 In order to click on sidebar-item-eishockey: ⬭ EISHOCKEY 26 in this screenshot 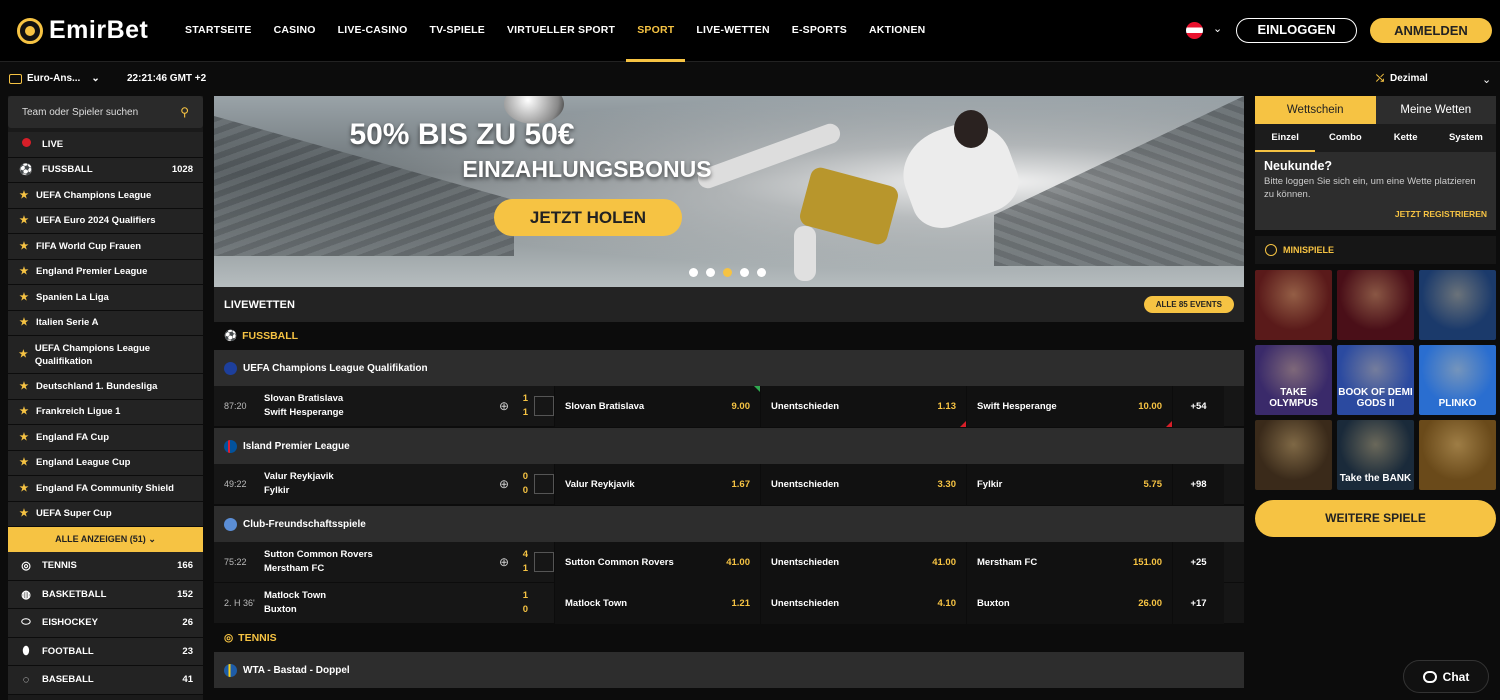, I will do `click(105, 623)`.